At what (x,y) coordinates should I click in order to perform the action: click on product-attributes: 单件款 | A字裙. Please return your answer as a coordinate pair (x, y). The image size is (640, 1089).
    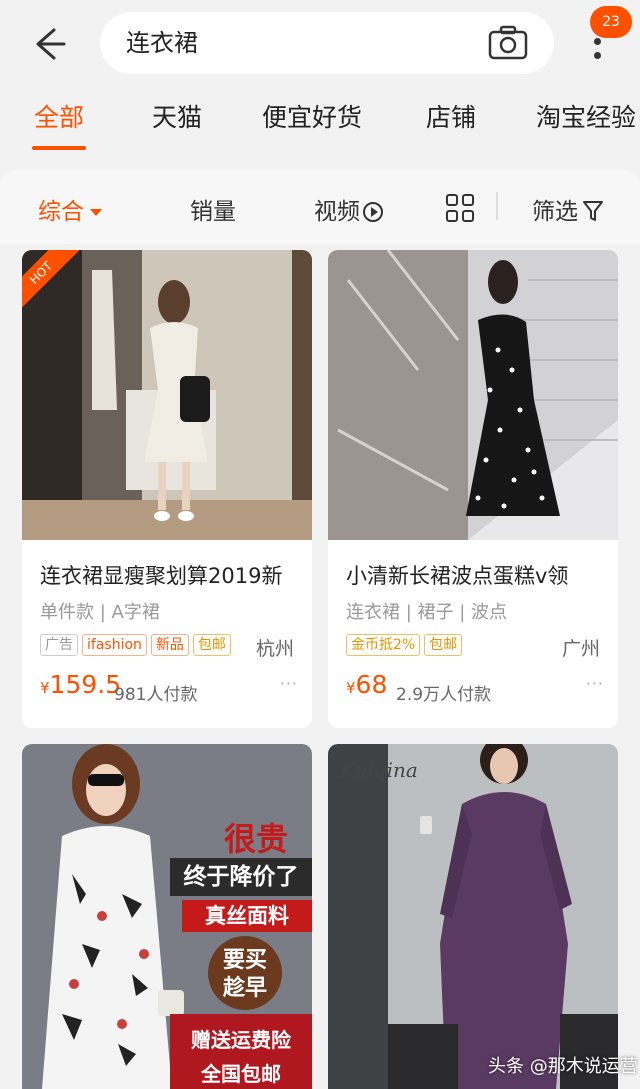
    Looking at the image, I should click on (100, 612).